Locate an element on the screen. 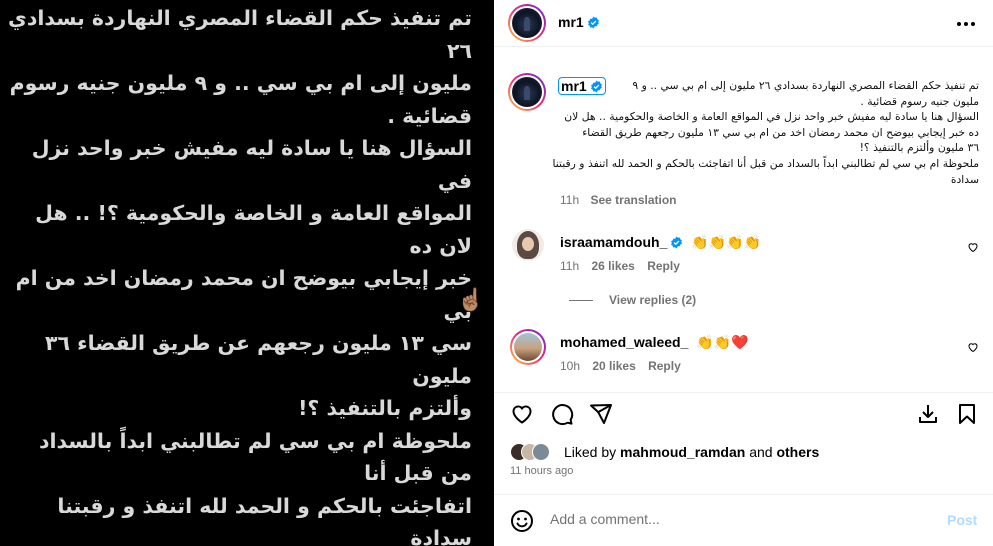  post-header: mr1 is located at coordinates (743, 23).